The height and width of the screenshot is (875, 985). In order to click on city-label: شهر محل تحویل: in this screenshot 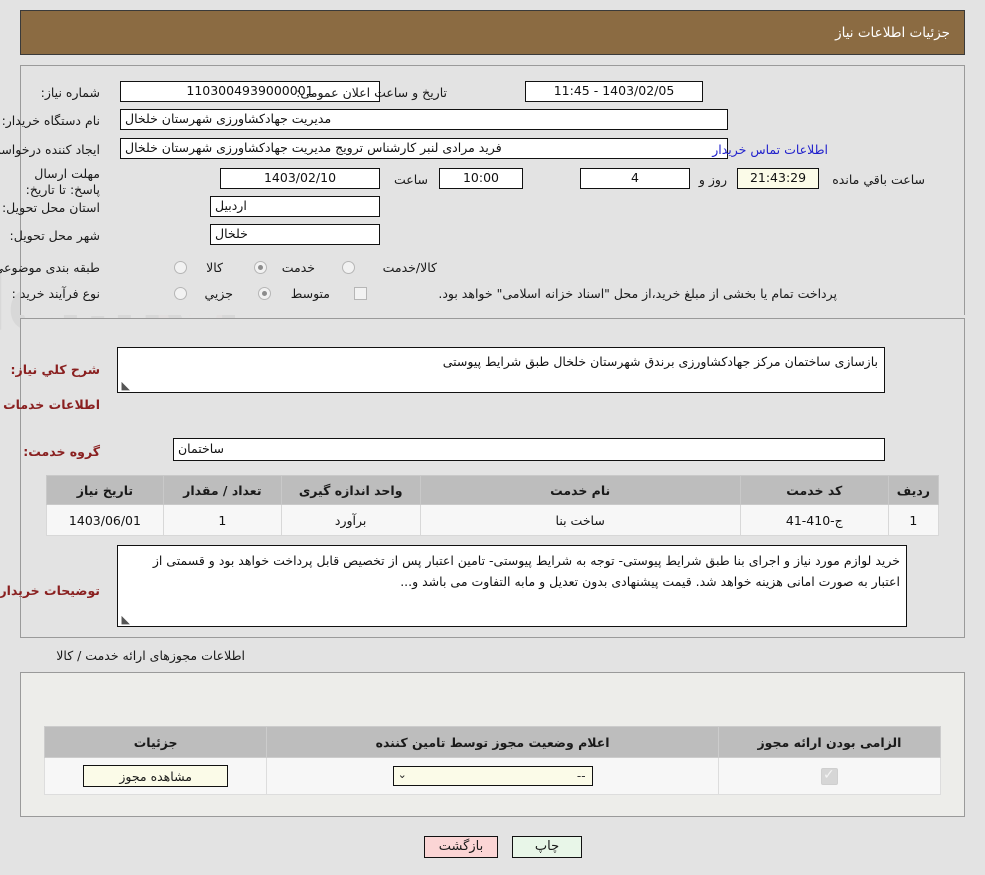, I will do `click(54, 235)`.